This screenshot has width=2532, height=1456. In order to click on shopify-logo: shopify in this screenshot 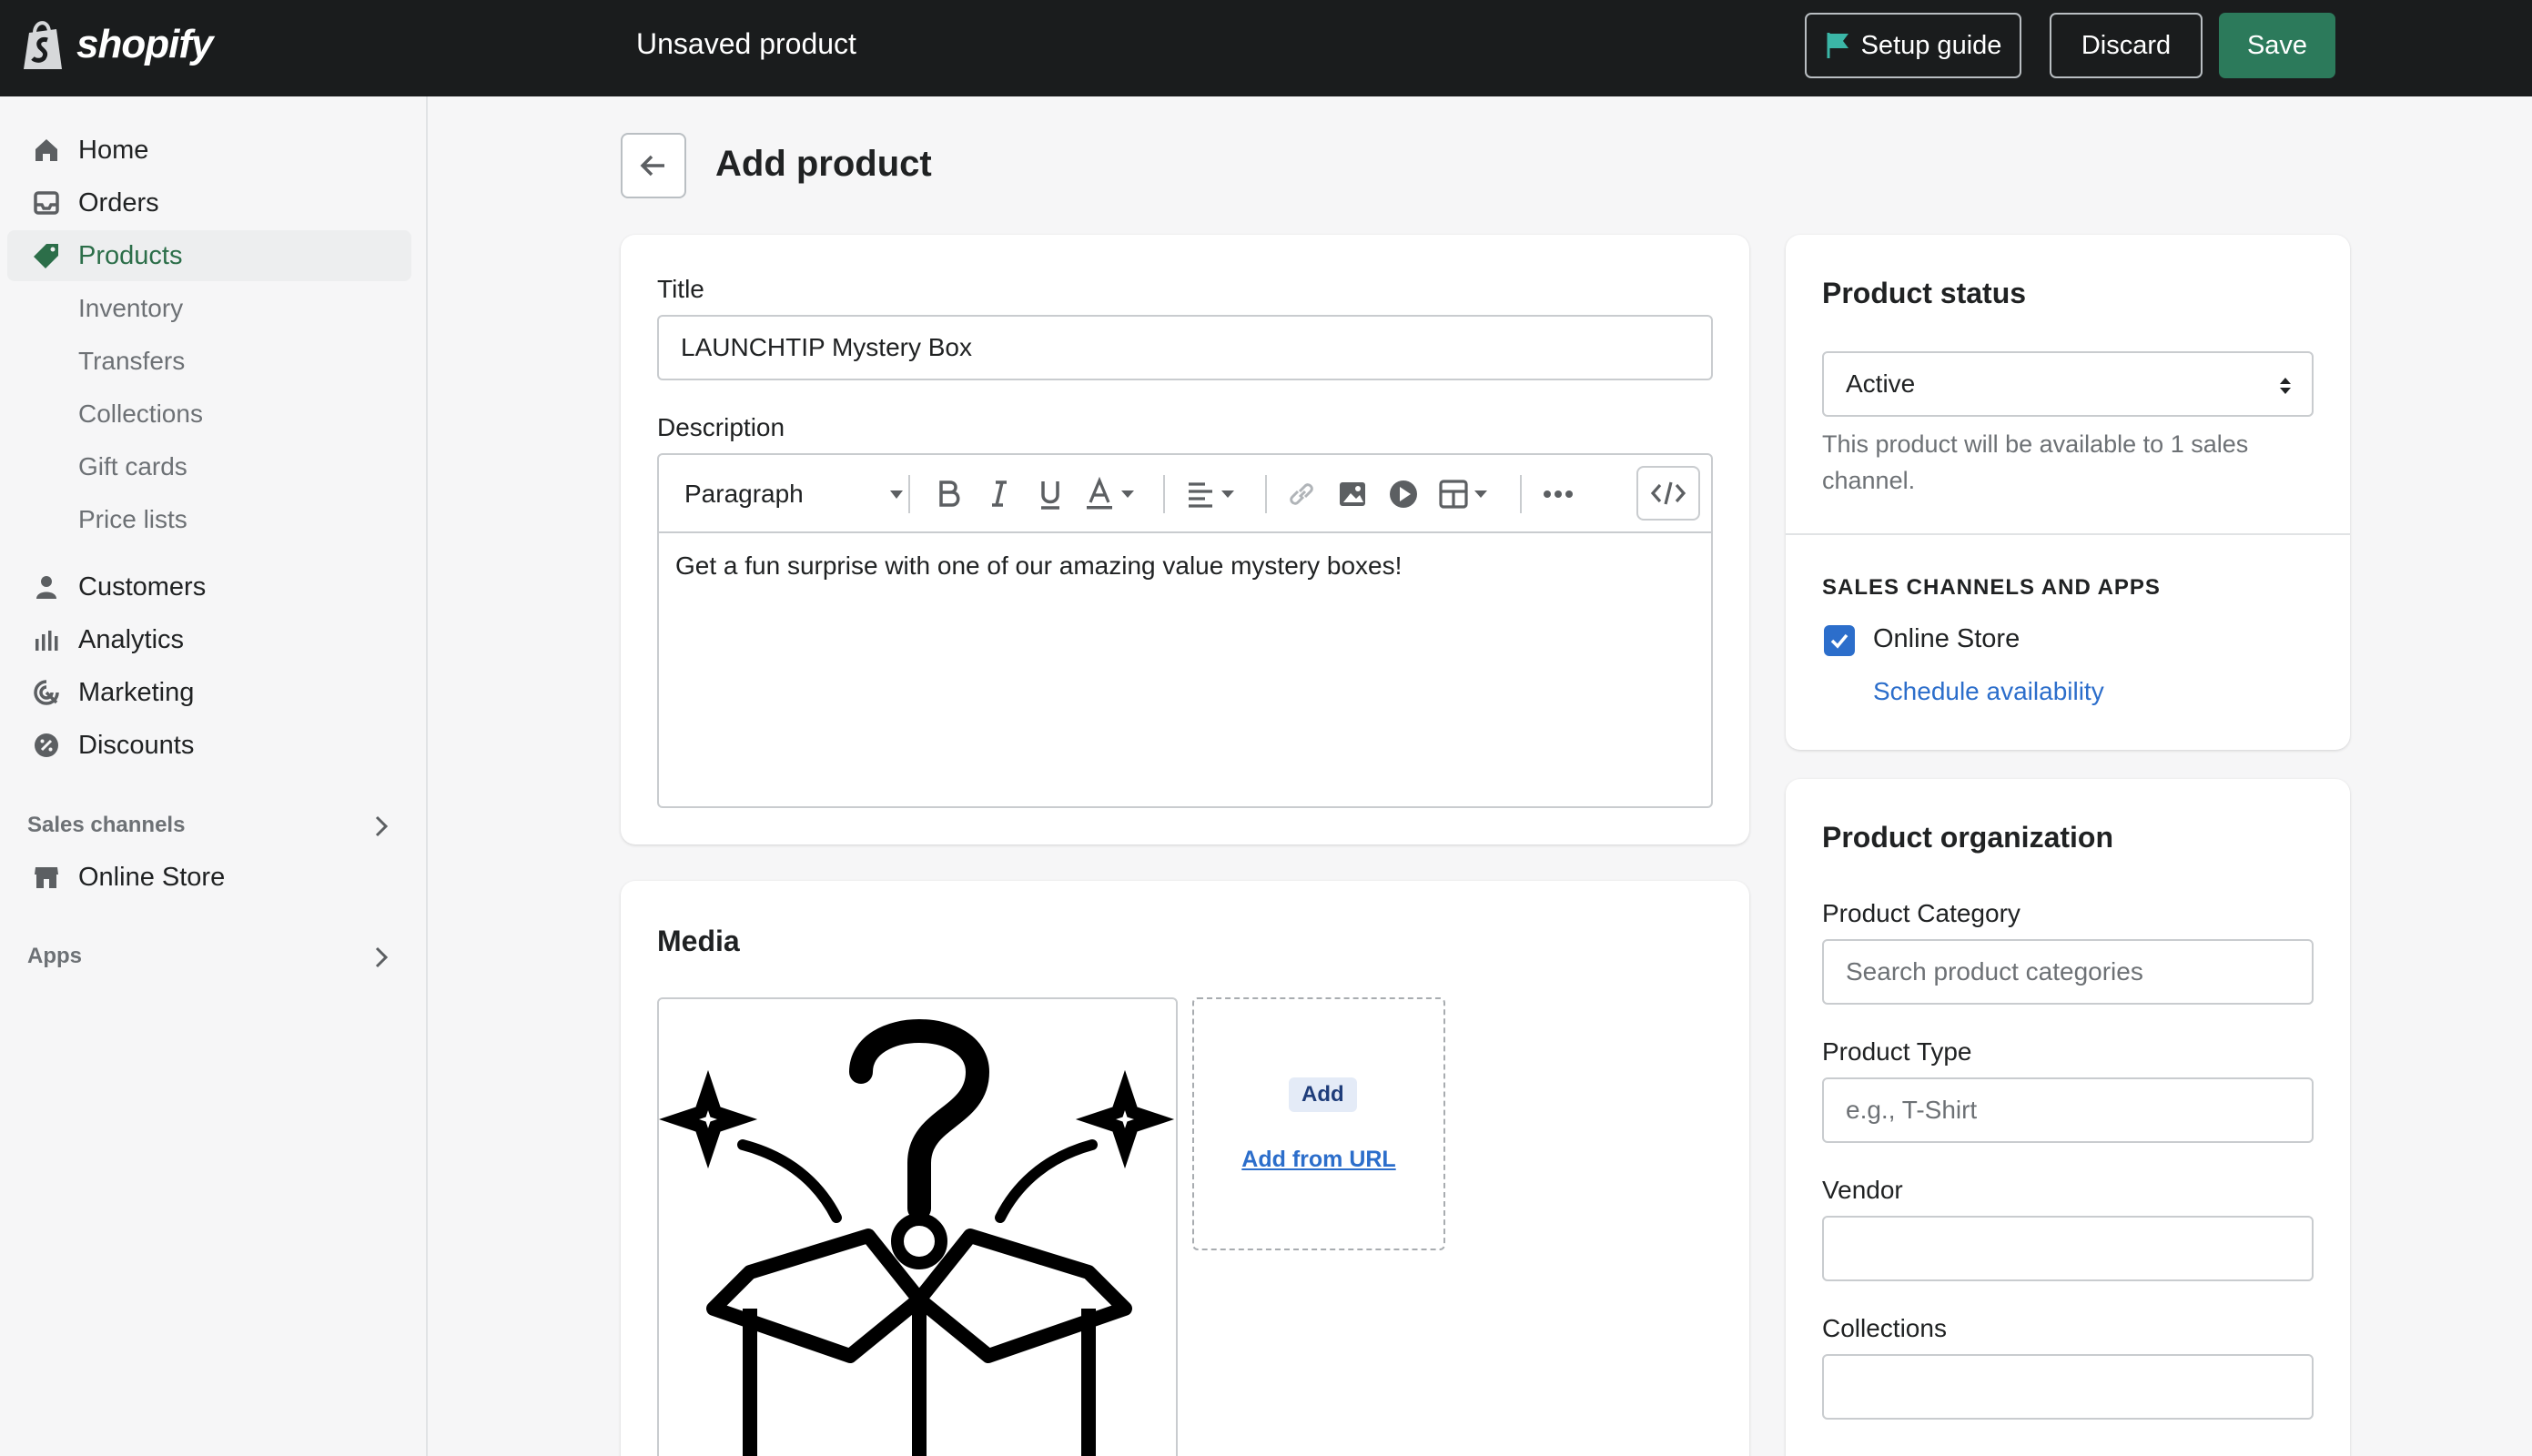, I will do `click(116, 45)`.